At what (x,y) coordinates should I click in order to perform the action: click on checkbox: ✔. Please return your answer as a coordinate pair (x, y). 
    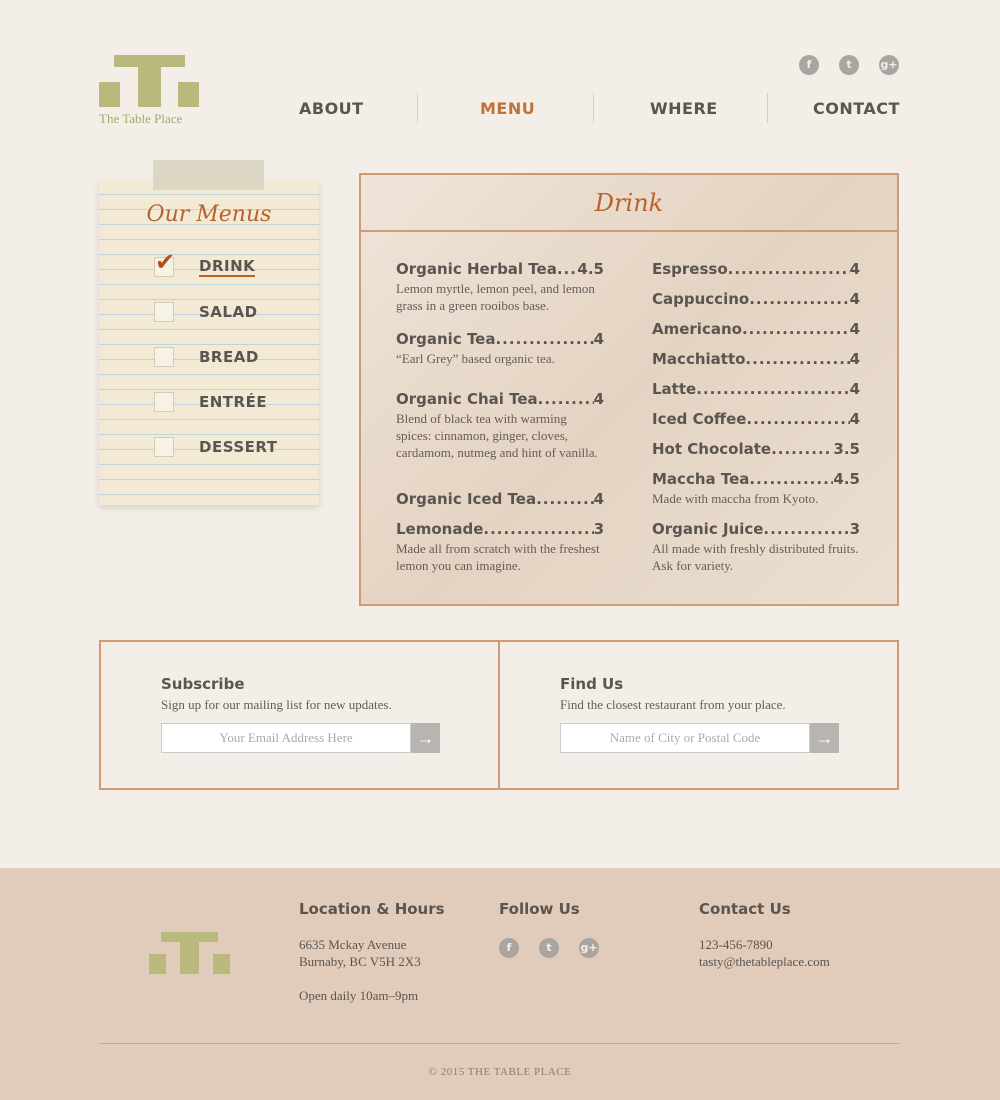
    Looking at the image, I should click on (164, 262).